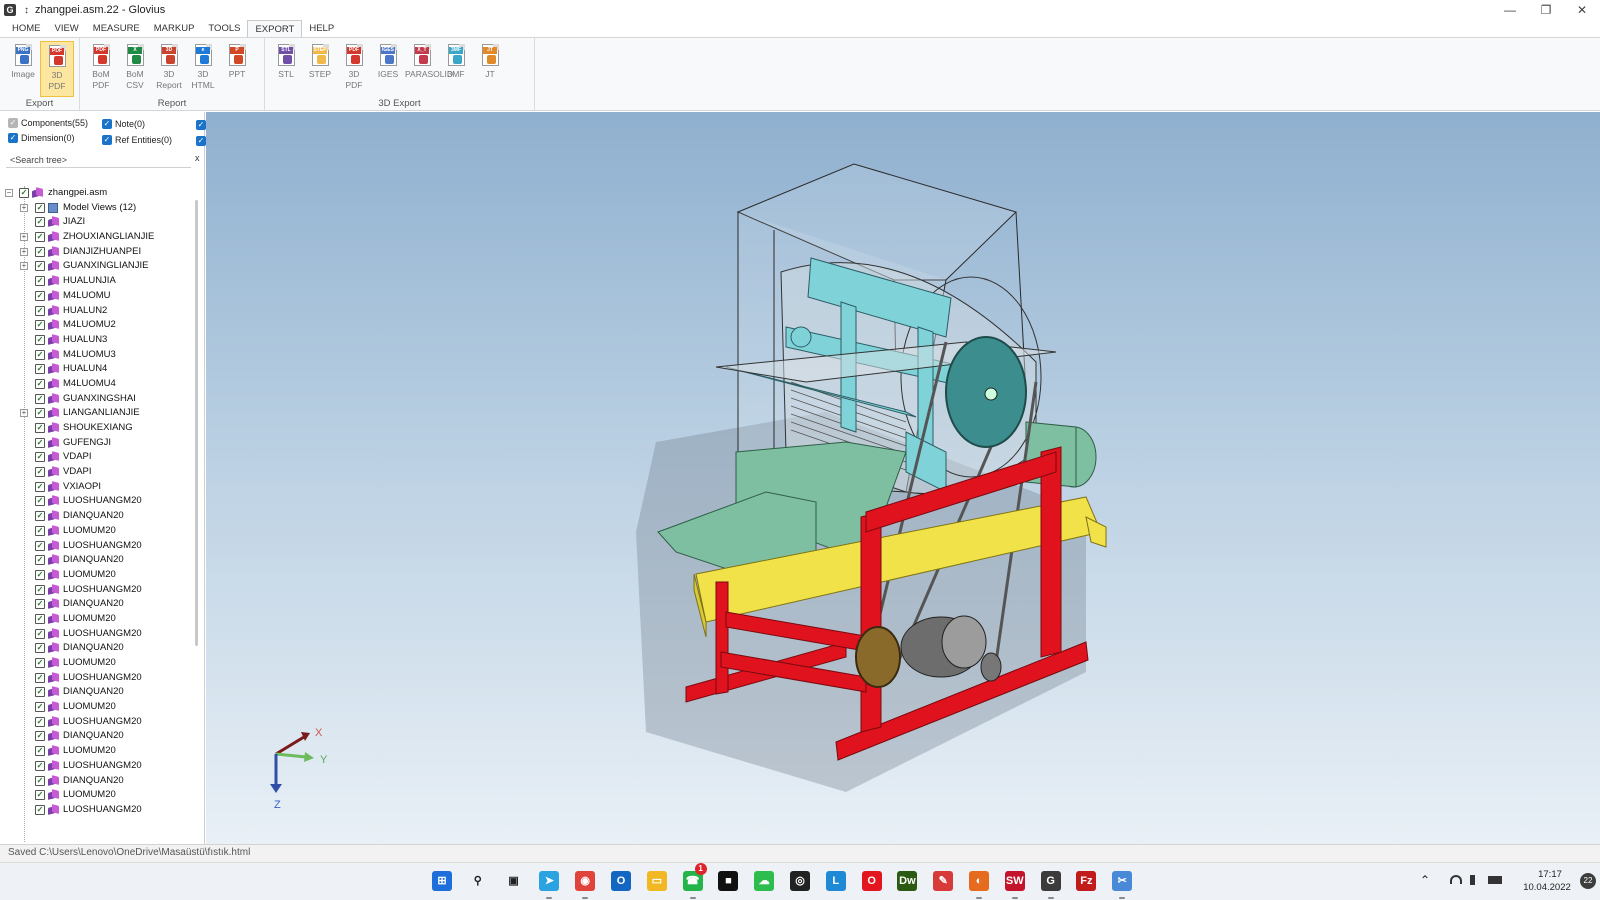 The image size is (1600, 900). I want to click on tree-item: ✓ GUANXINGSHAI, so click(98, 399).